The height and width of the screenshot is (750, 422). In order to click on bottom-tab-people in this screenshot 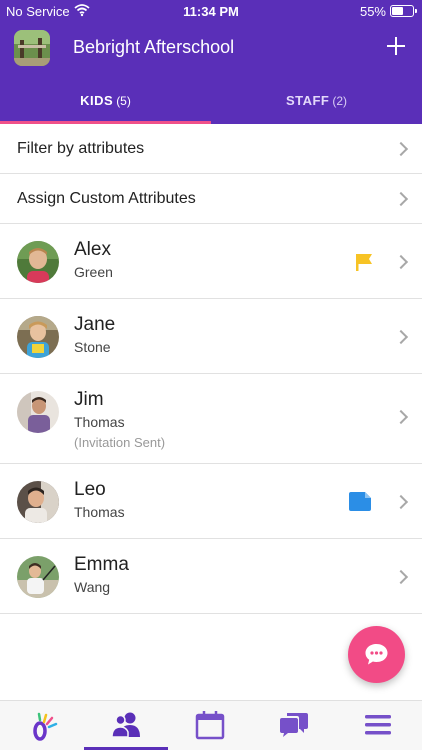, I will do `click(126, 725)`.